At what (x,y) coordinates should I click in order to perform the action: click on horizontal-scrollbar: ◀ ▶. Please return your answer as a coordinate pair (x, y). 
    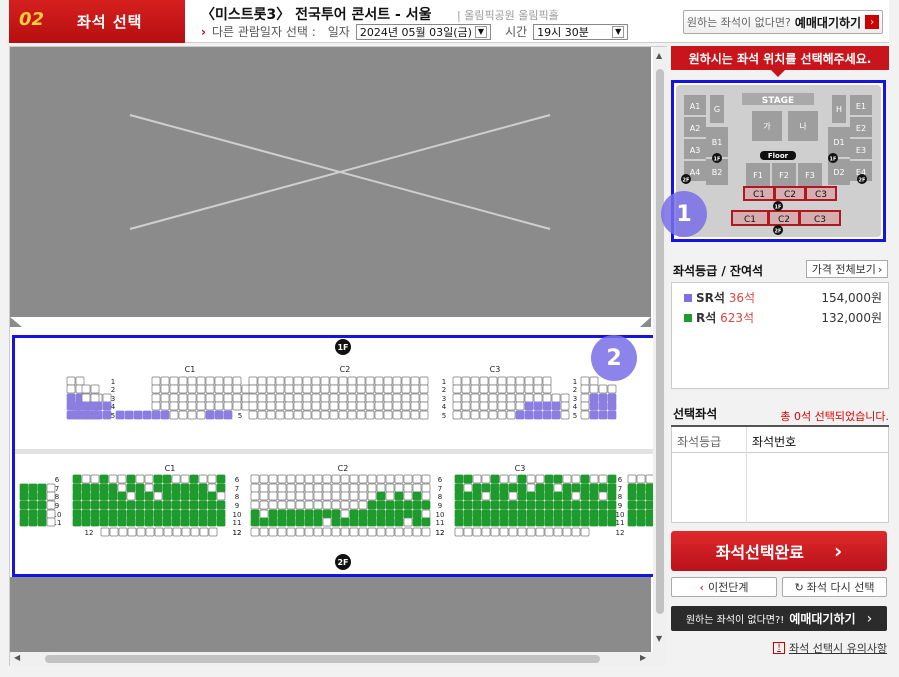
    Looking at the image, I should click on (338, 659).